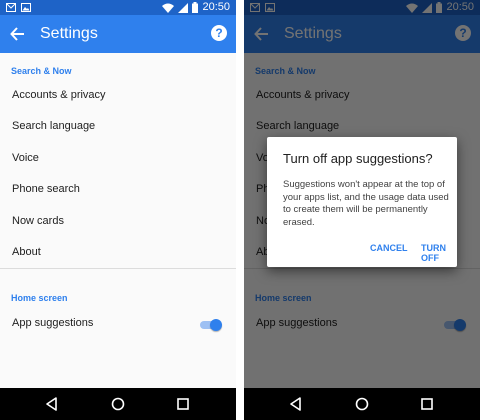 This screenshot has height=420, width=480. What do you see at coordinates (118, 191) in the screenshot?
I see `settings-item-phone-search: Phone search` at bounding box center [118, 191].